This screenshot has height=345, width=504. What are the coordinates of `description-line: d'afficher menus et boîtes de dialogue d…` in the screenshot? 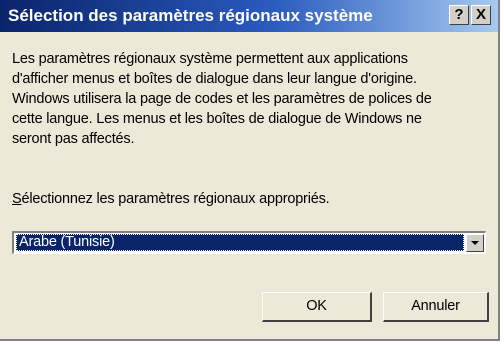 It's located at (214, 79).